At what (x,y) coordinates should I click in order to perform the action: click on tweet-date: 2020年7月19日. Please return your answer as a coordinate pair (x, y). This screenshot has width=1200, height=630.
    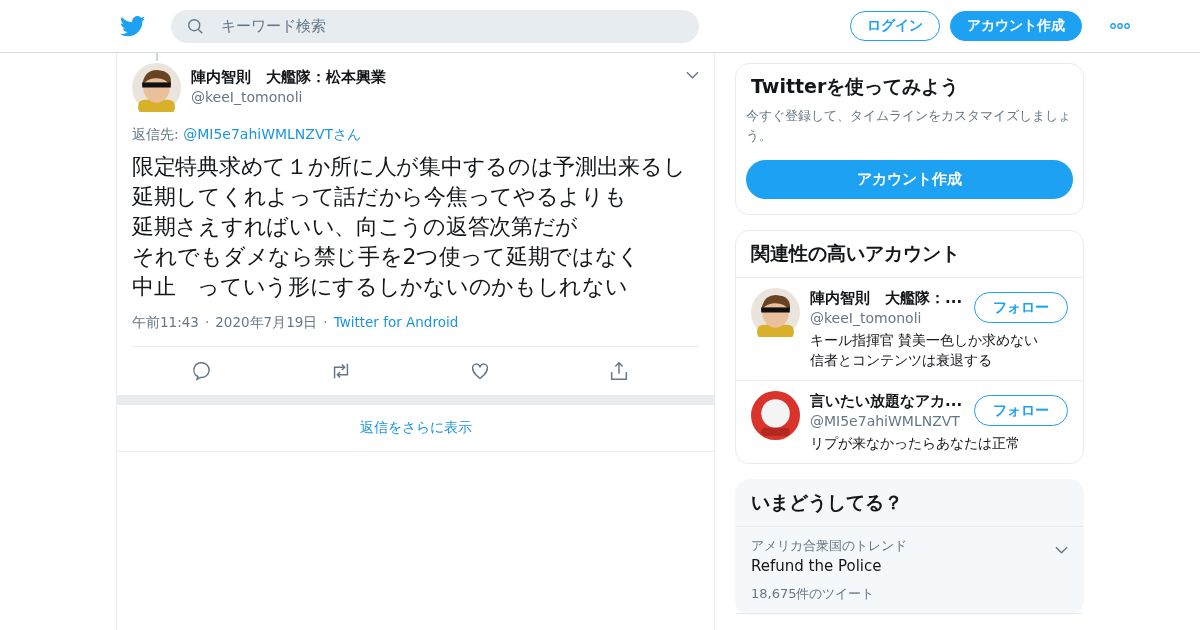
    Looking at the image, I should click on (266, 323).